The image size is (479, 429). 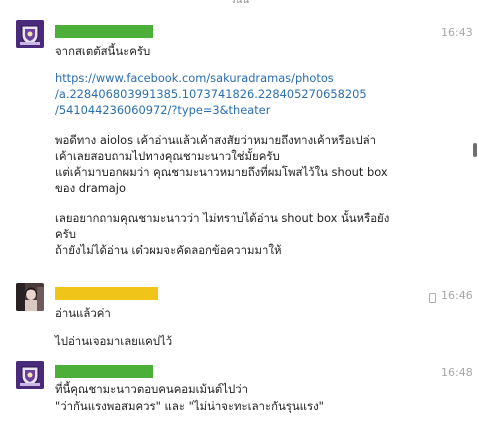 I want to click on message-text: ไปอ่านเจอมาเลยแคปไว้, so click(x=114, y=341).